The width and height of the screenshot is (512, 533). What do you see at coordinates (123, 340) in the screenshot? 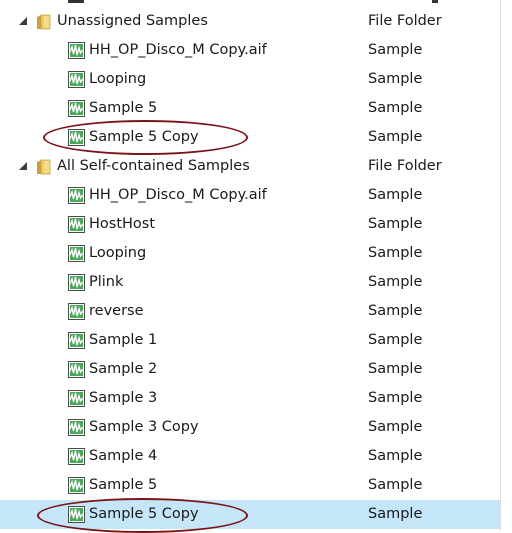
I see `sample-name: Sample 1` at bounding box center [123, 340].